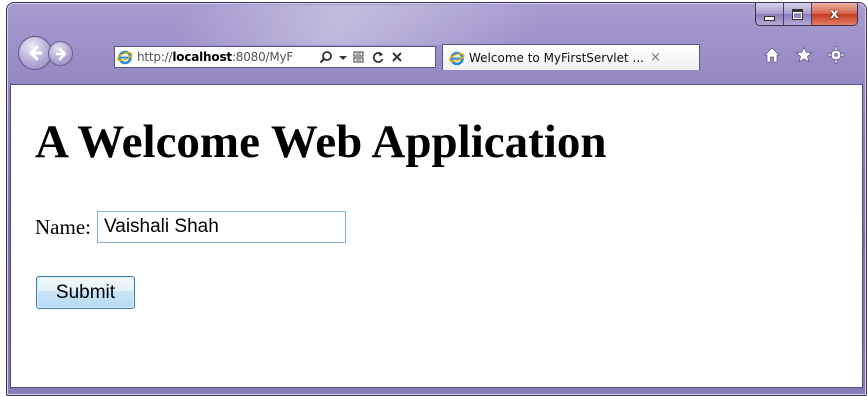  What do you see at coordinates (769, 18) in the screenshot?
I see `minimize-icon` at bounding box center [769, 18].